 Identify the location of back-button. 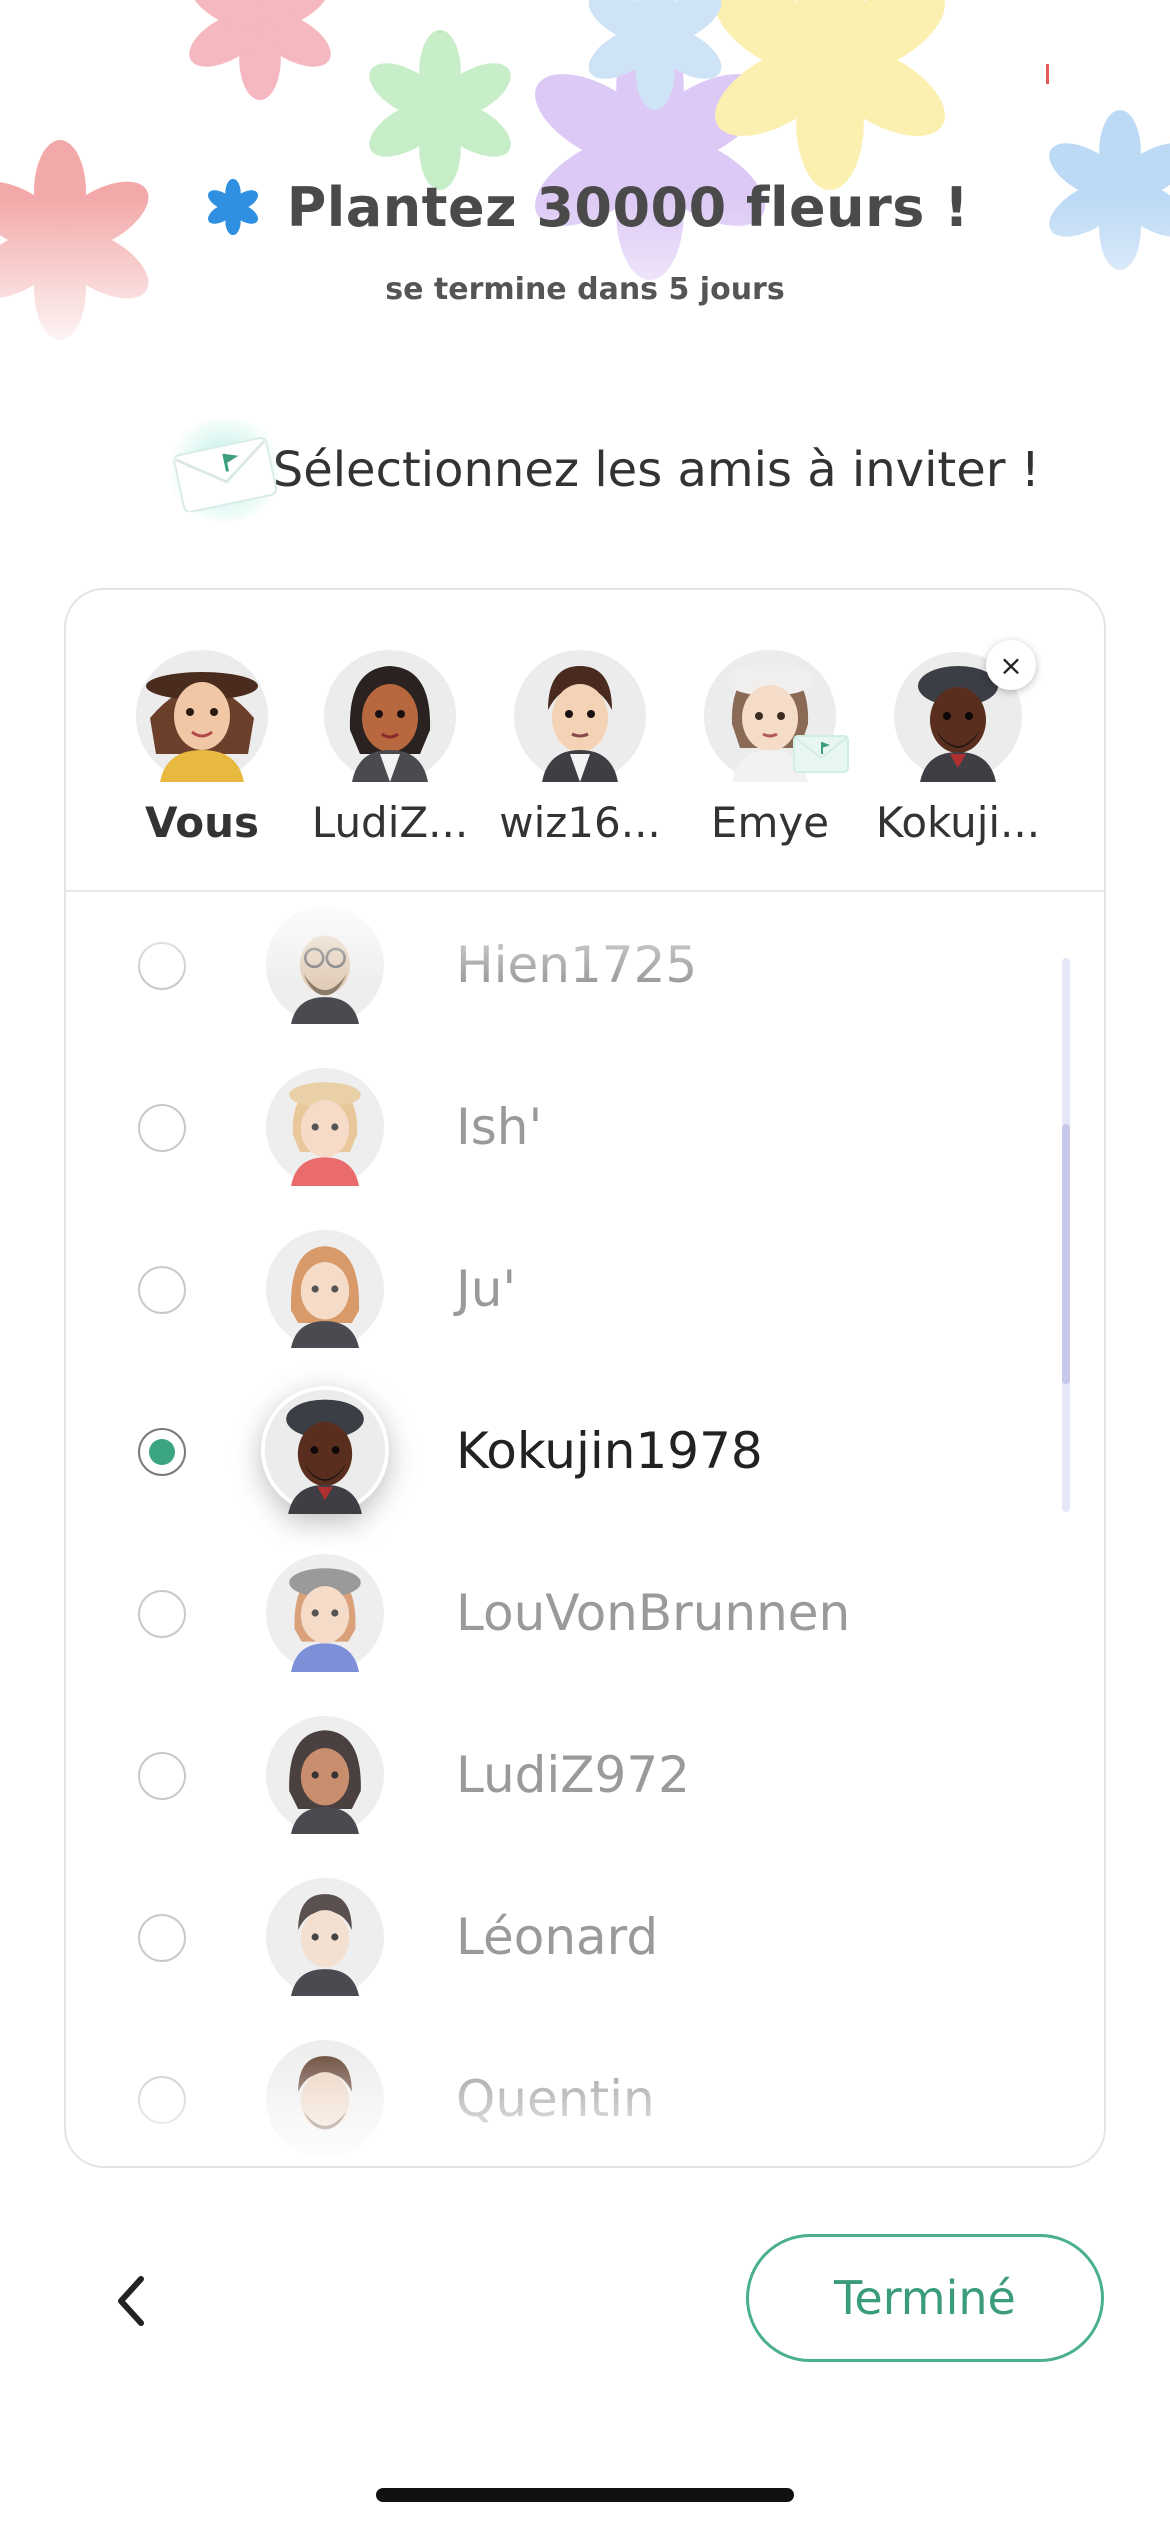
(131, 2301).